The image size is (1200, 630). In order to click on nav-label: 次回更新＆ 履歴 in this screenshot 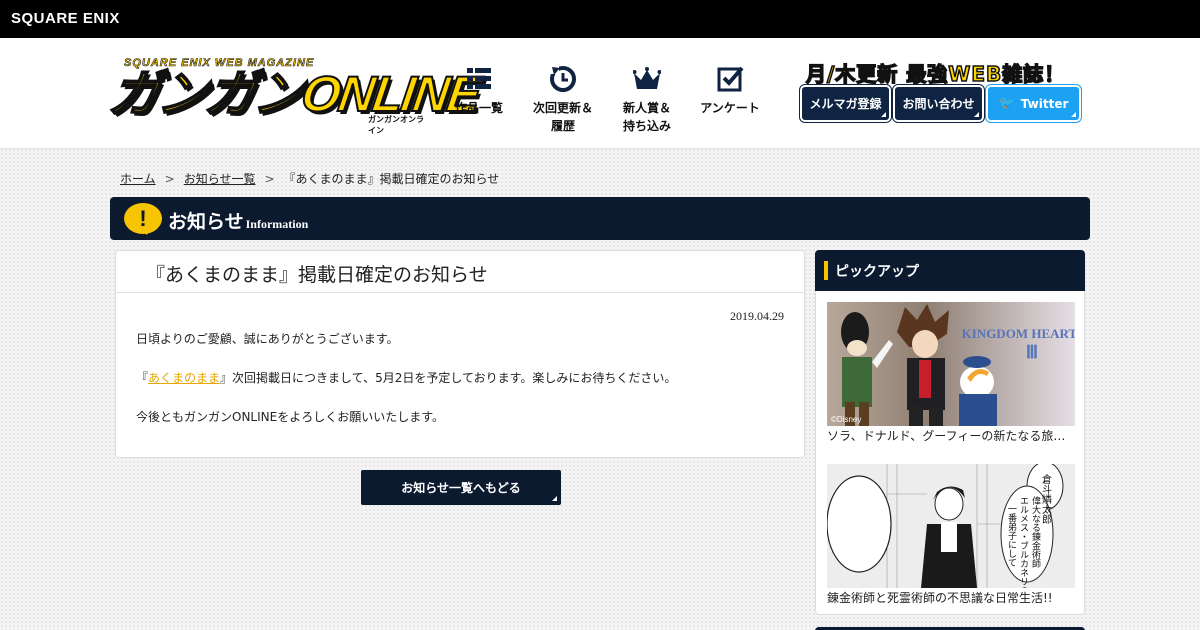, I will do `click(562, 117)`.